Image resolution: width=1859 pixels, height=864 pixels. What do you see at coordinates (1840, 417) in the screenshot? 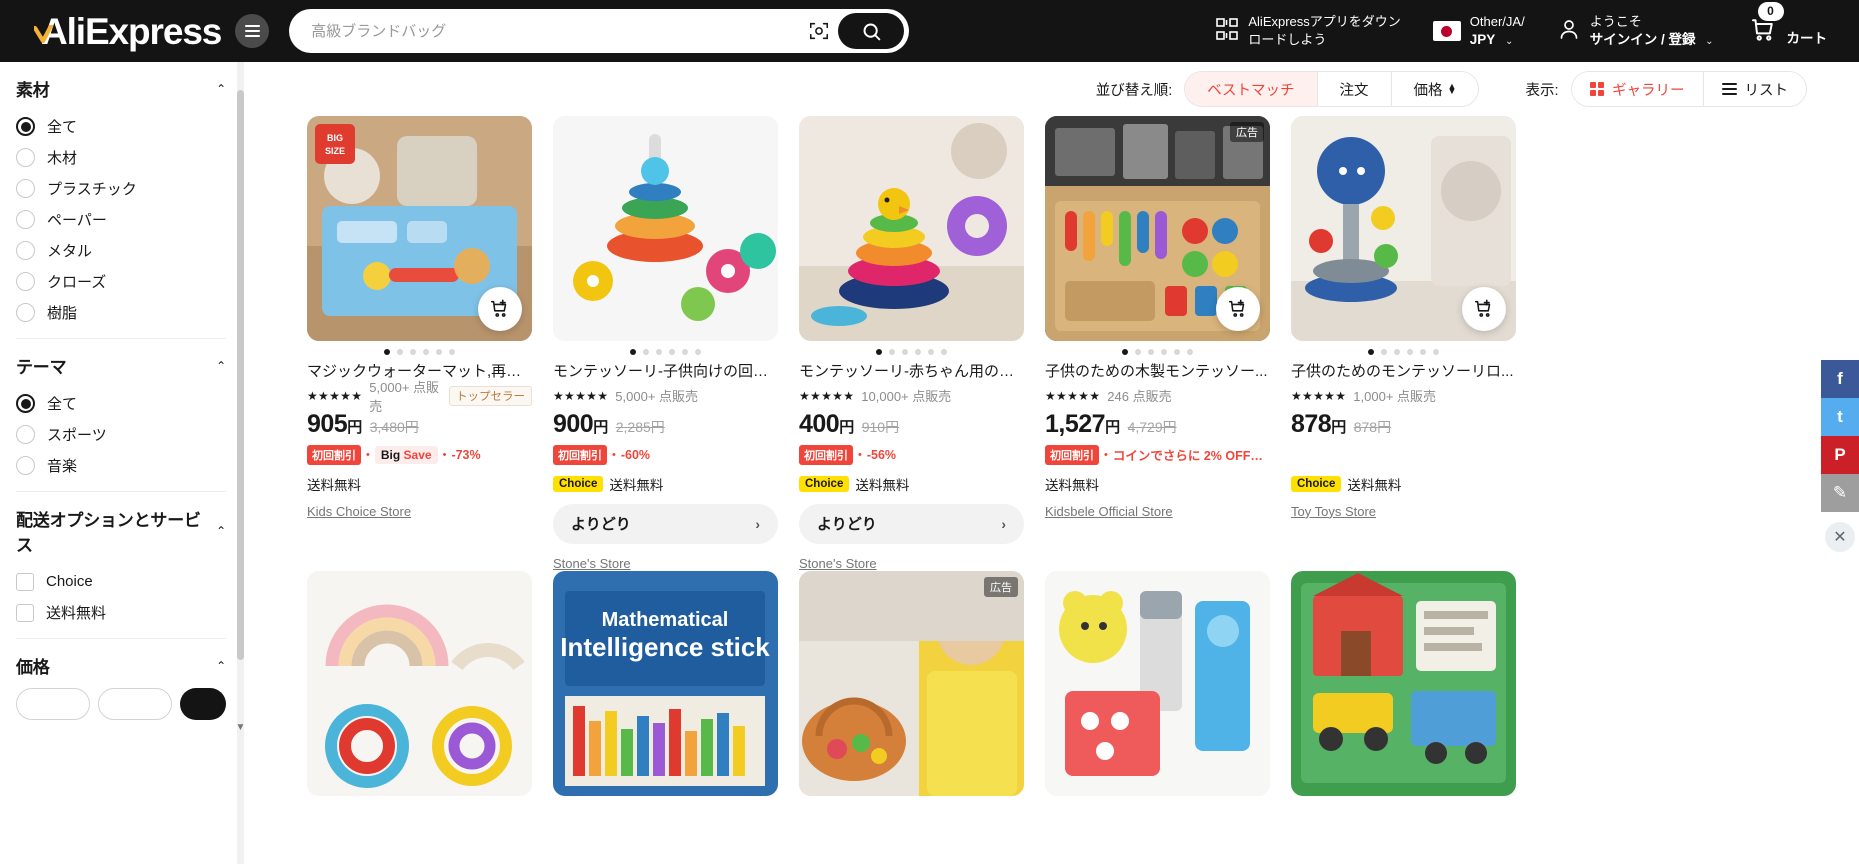
I see `twitter-share-icon: t` at bounding box center [1840, 417].